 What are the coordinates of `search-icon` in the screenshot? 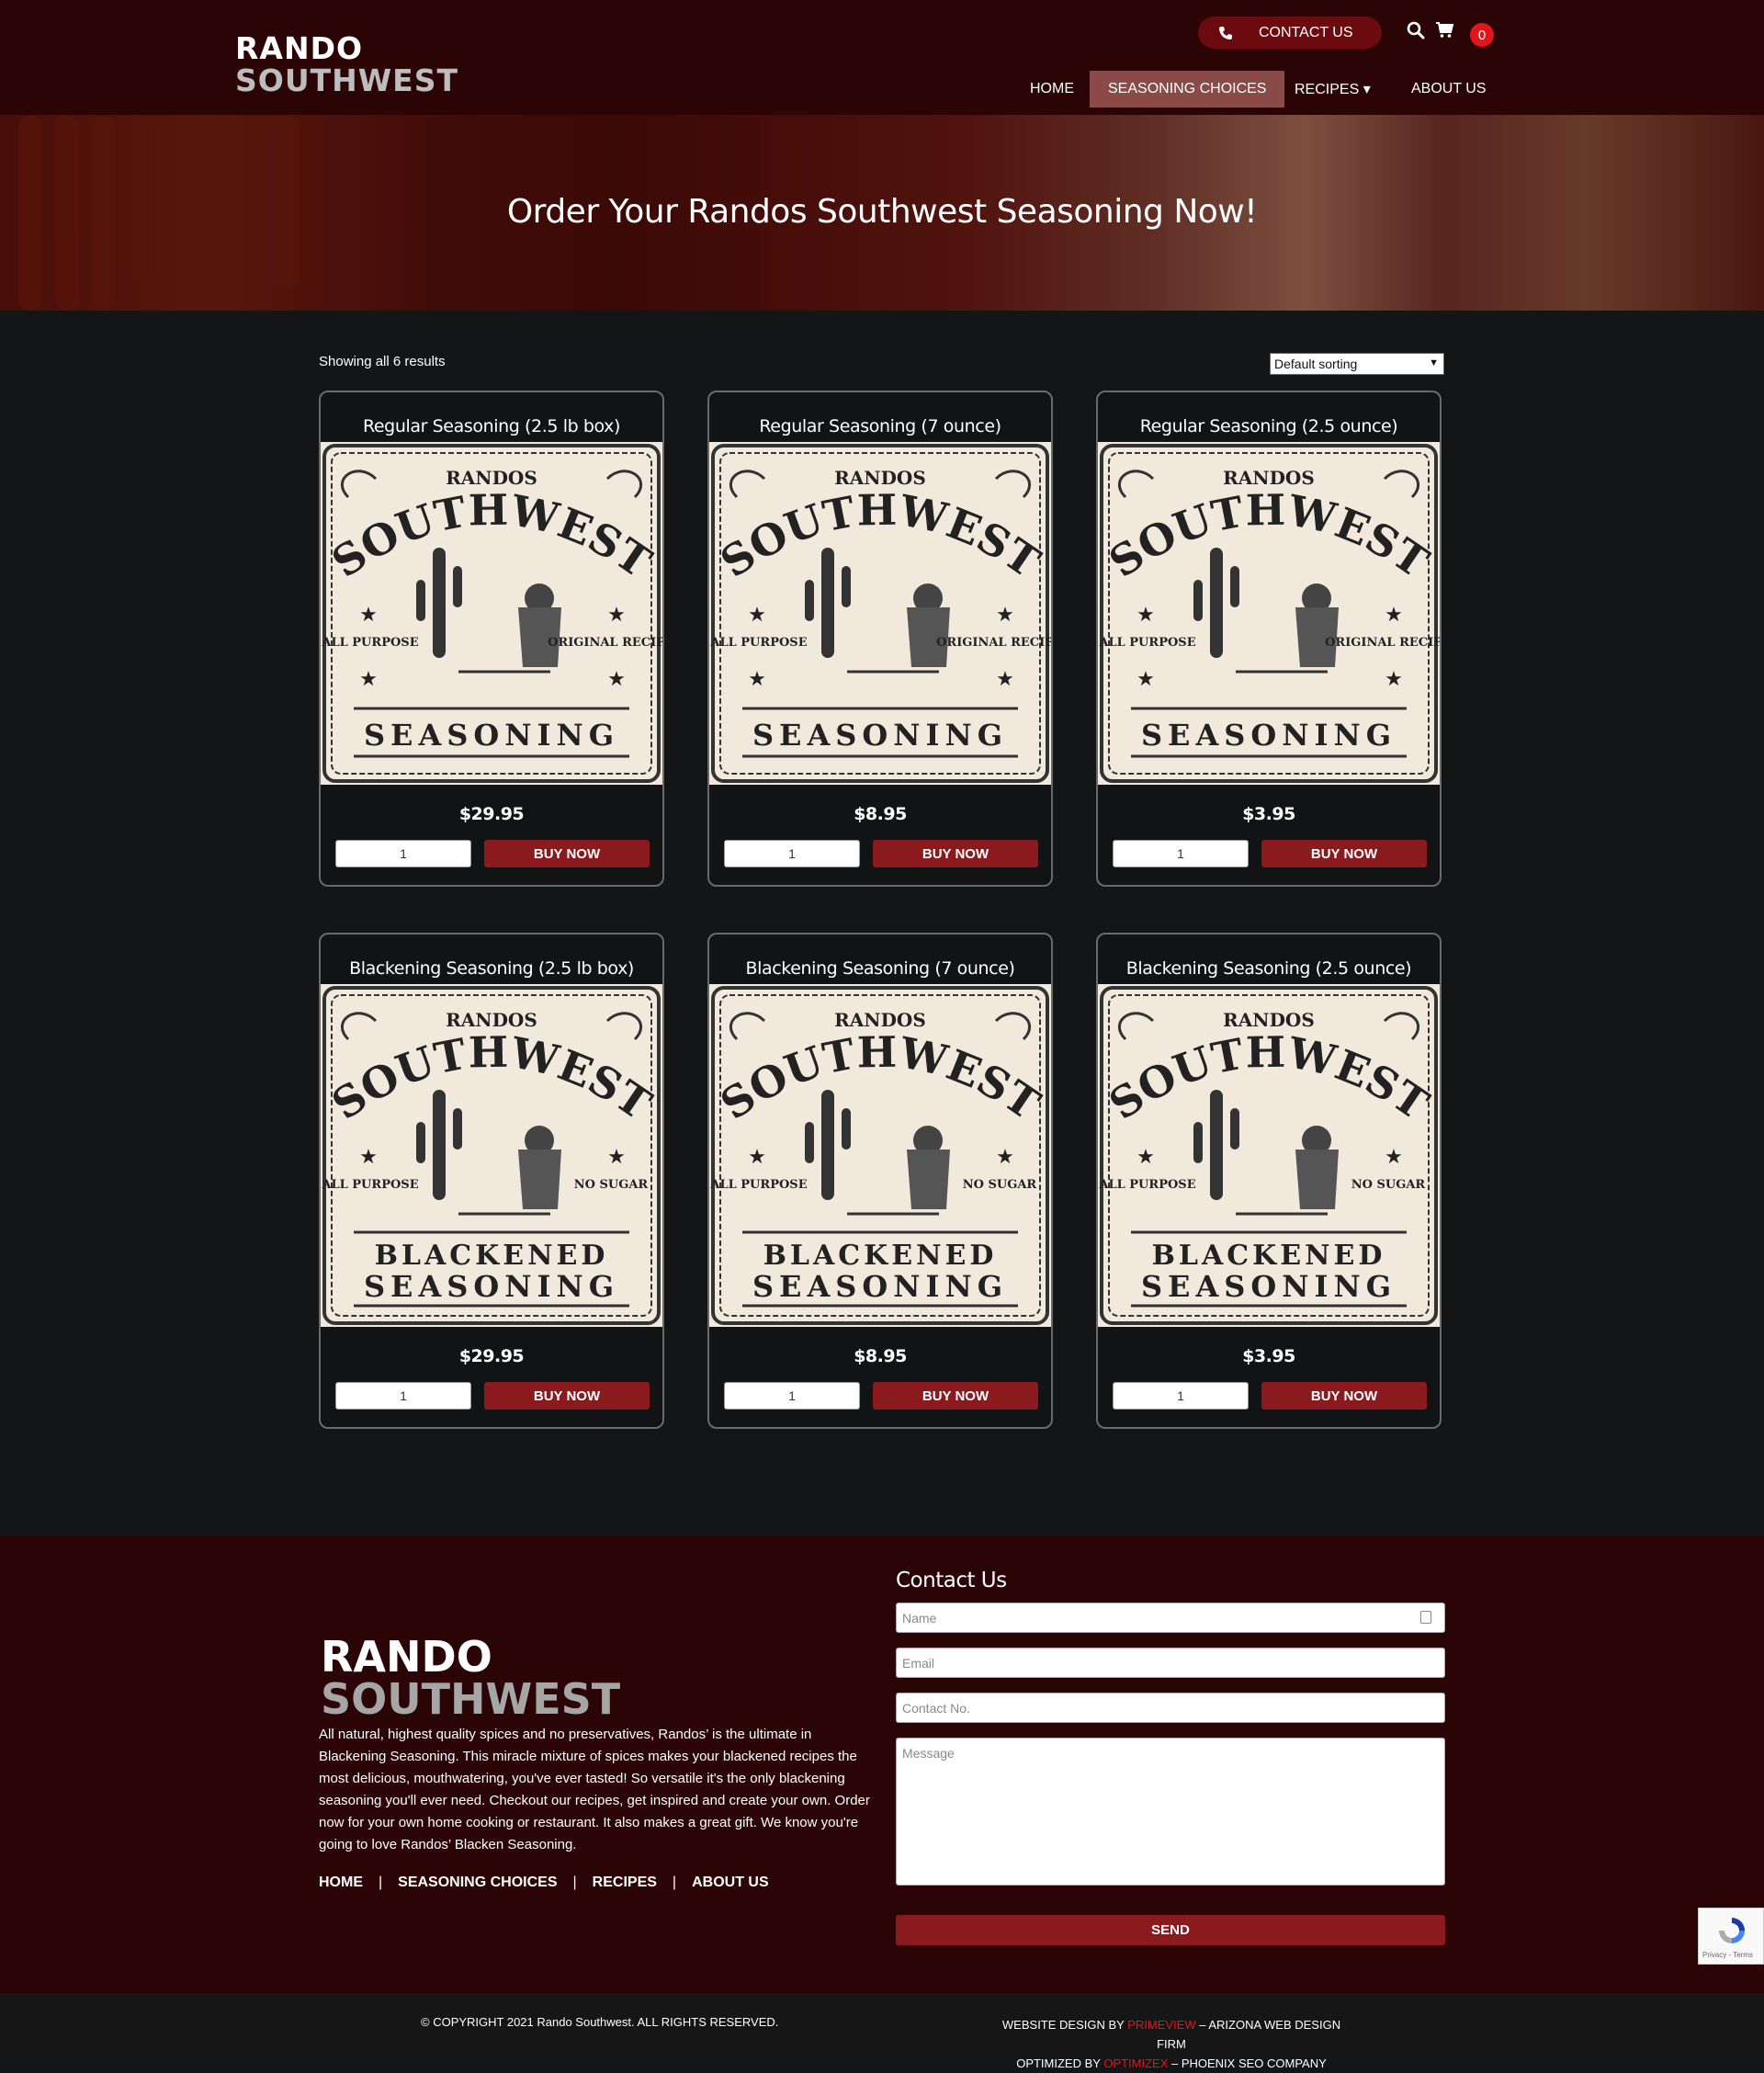 It's located at (1416, 30).